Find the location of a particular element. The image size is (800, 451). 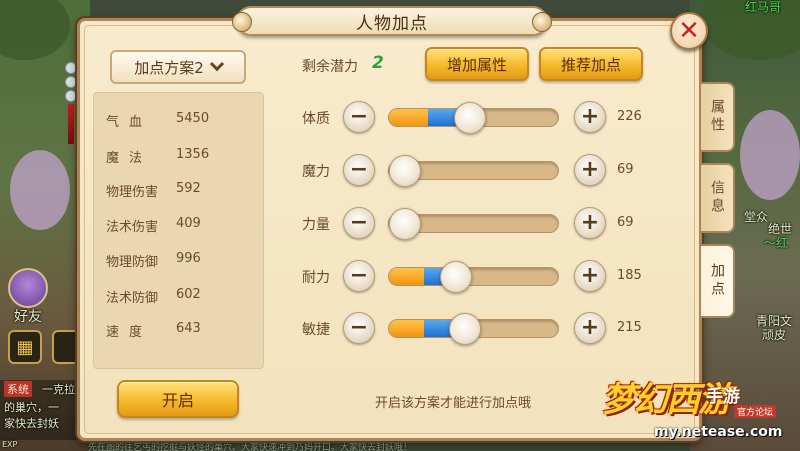

logo-url: my.netease.com is located at coordinates (718, 432).